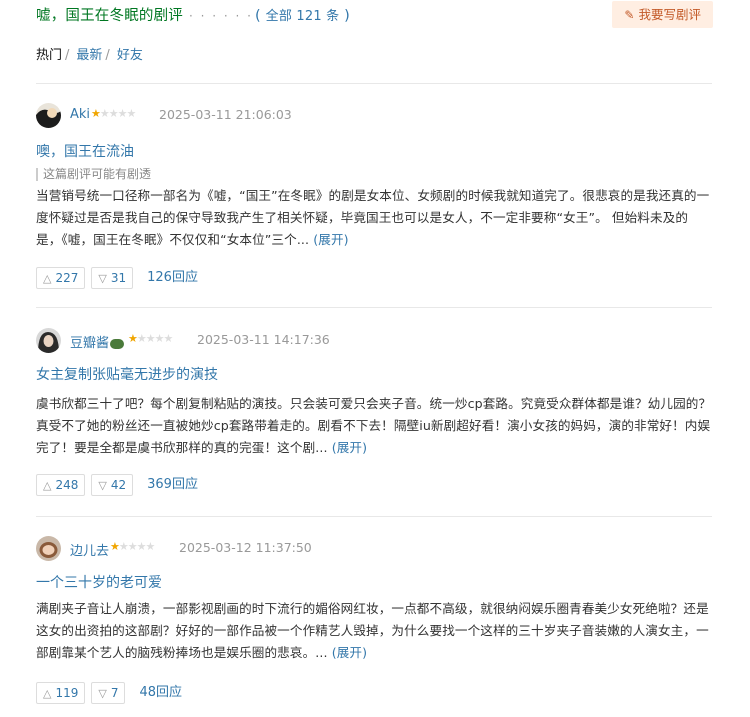 The image size is (750, 717). I want to click on upvote-button: △ 227, so click(61, 278).